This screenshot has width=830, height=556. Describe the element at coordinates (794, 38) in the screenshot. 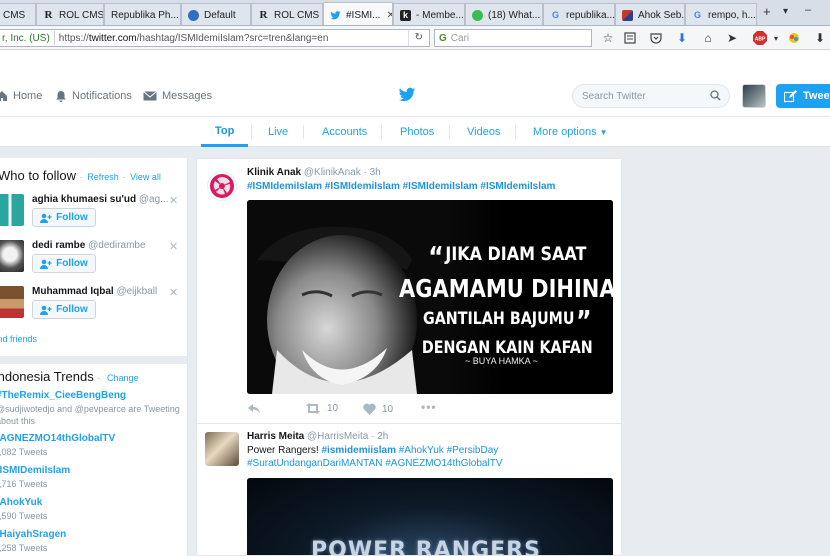

I see `extension-icon` at that location.